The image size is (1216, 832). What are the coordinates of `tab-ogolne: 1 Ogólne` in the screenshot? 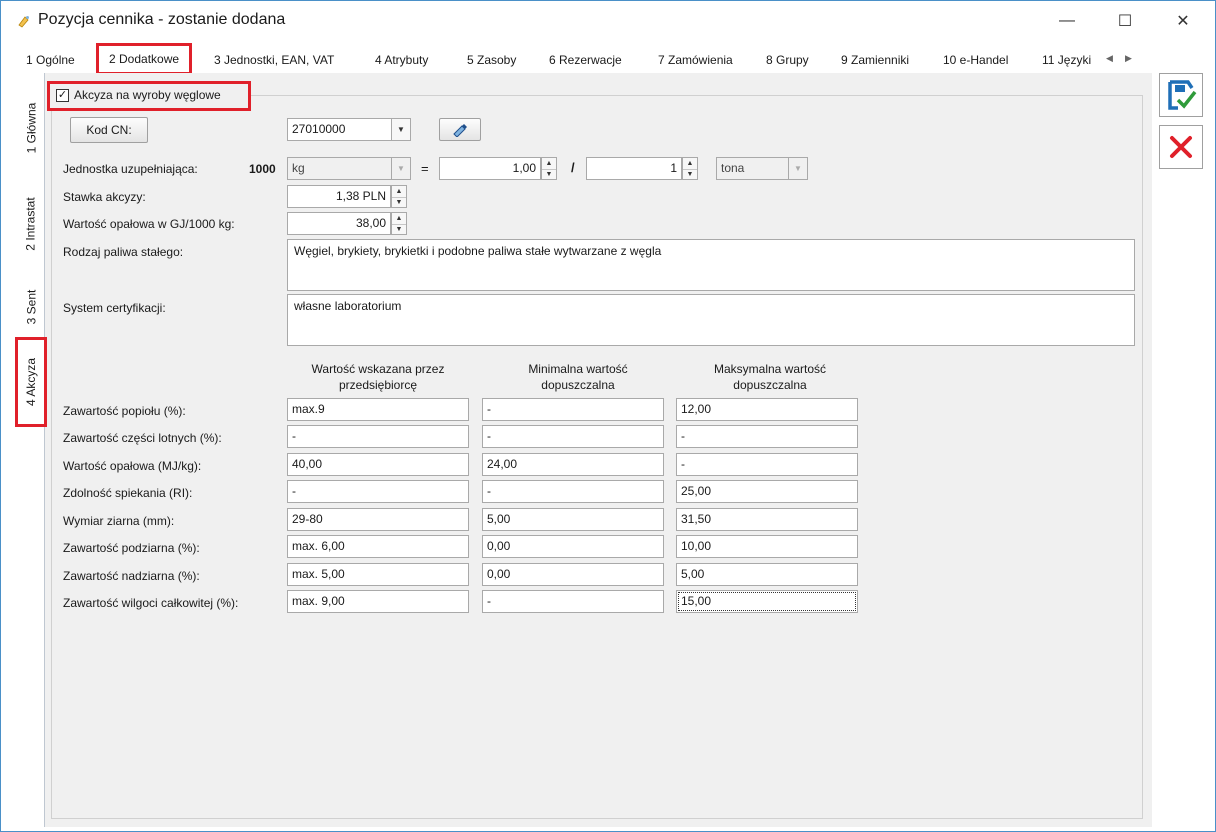 It's located at (50, 60).